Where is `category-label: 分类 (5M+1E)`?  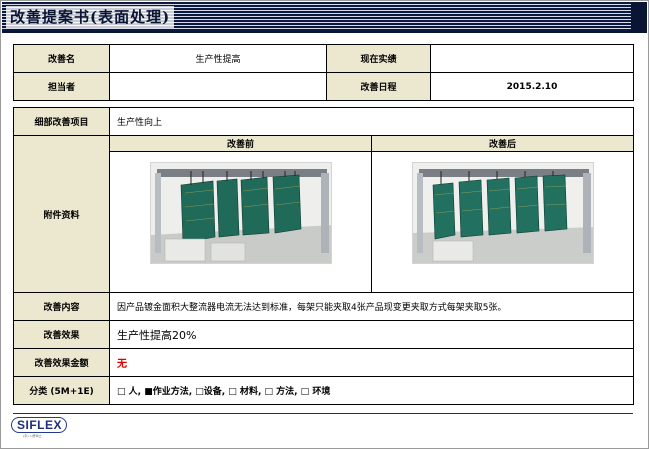
category-label: 分类 (5M+1E) is located at coordinates (61, 390).